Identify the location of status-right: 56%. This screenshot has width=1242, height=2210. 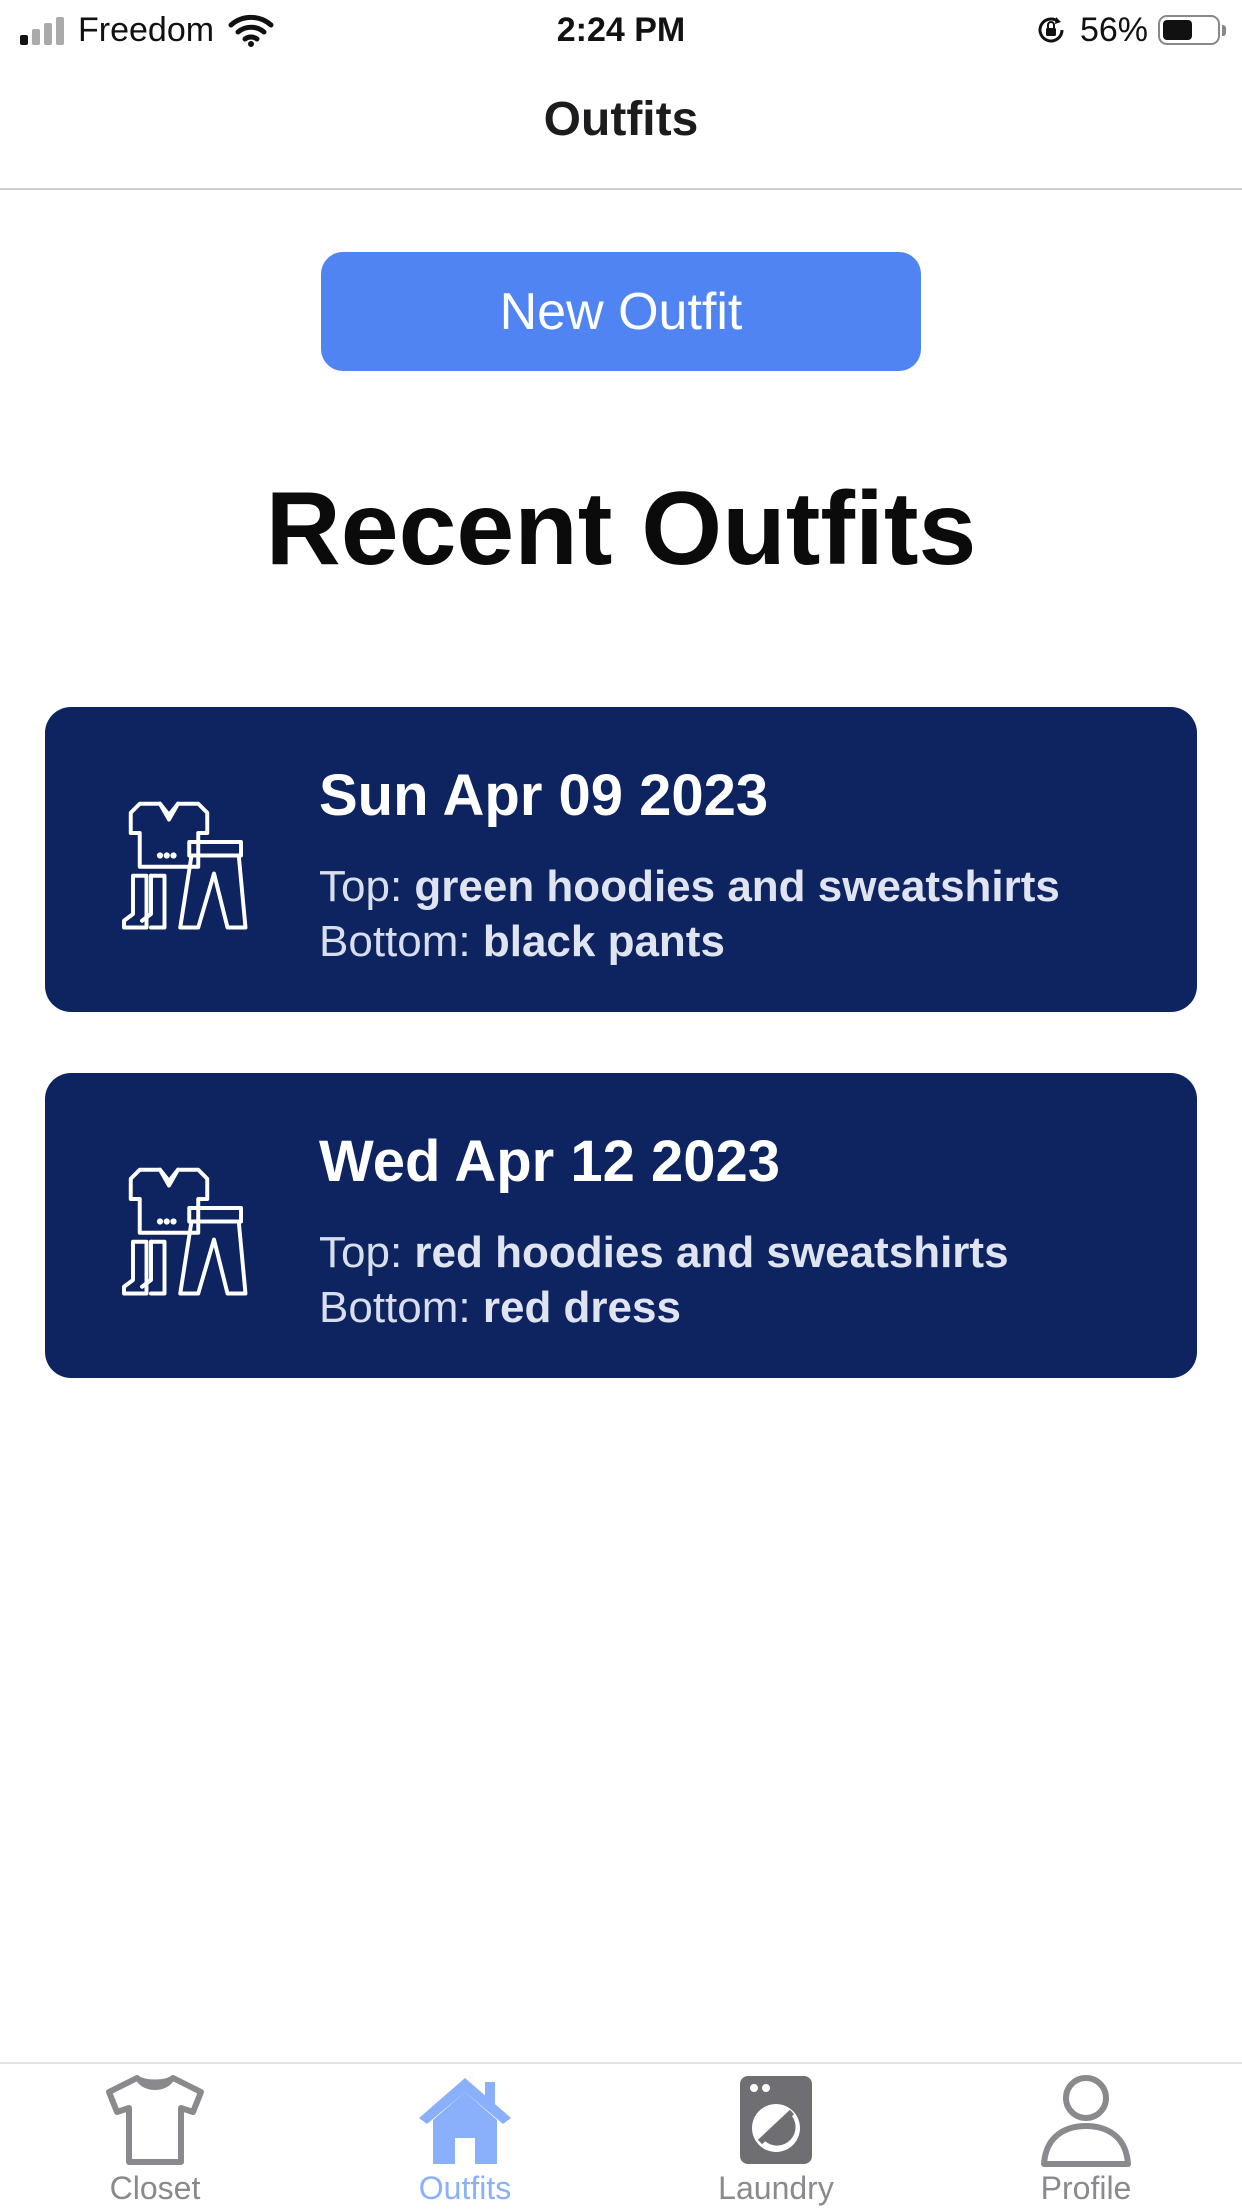
(1130, 30).